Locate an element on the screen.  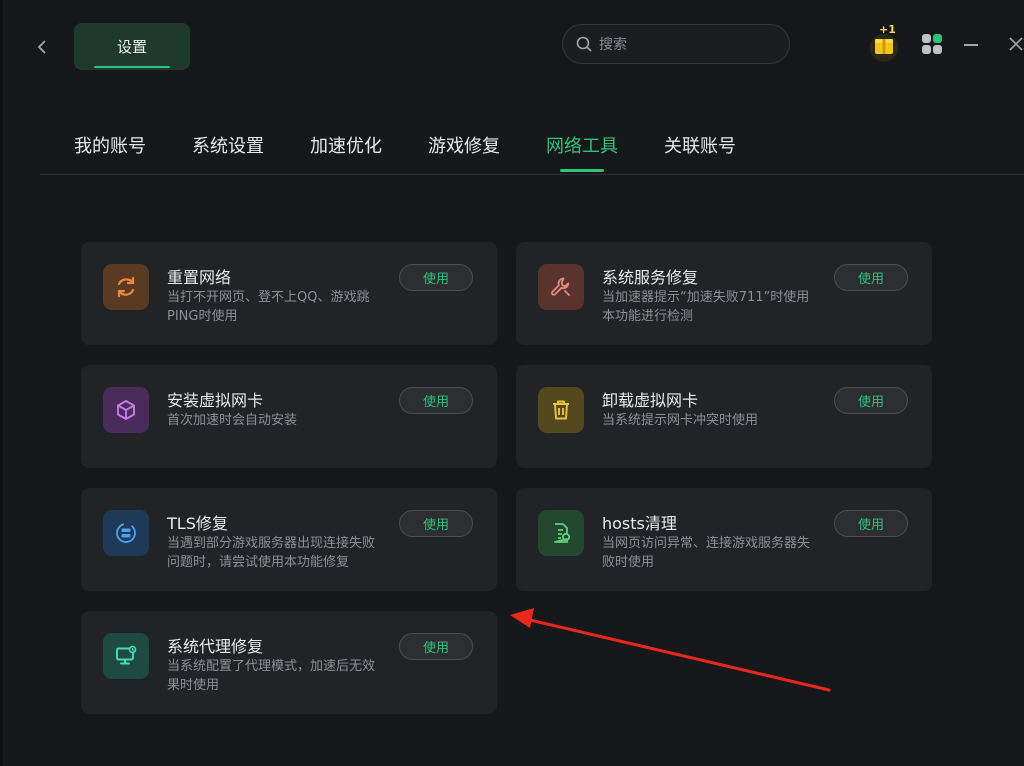
tool-card-proxy-repair: 系统代理修复 当系统配置了代理模式，加速后无效果时使用 使用 is located at coordinates (289, 662).